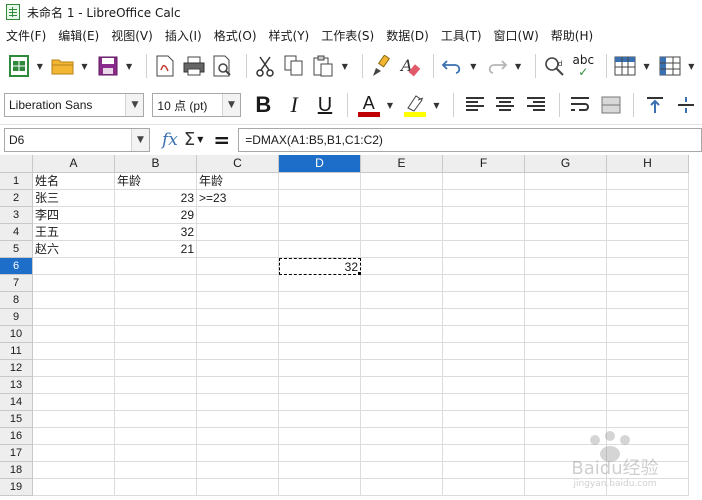  Describe the element at coordinates (238, 164) in the screenshot. I see `column-header-c: C` at that location.